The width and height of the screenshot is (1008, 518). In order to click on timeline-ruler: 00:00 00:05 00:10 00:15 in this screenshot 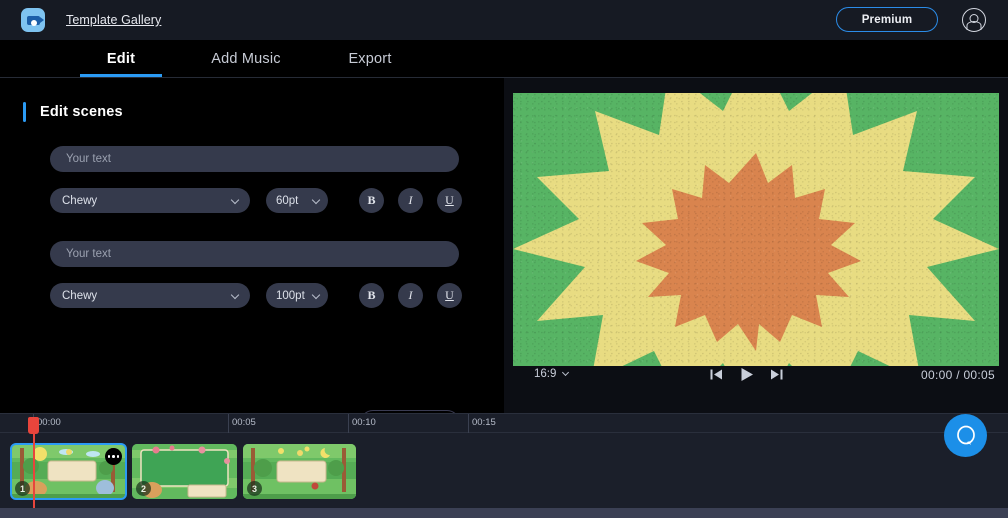, I will do `click(504, 423)`.